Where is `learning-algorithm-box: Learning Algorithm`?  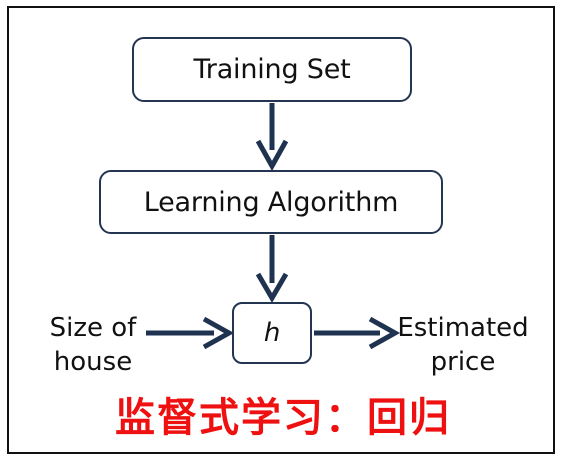 learning-algorithm-box: Learning Algorithm is located at coordinates (271, 202).